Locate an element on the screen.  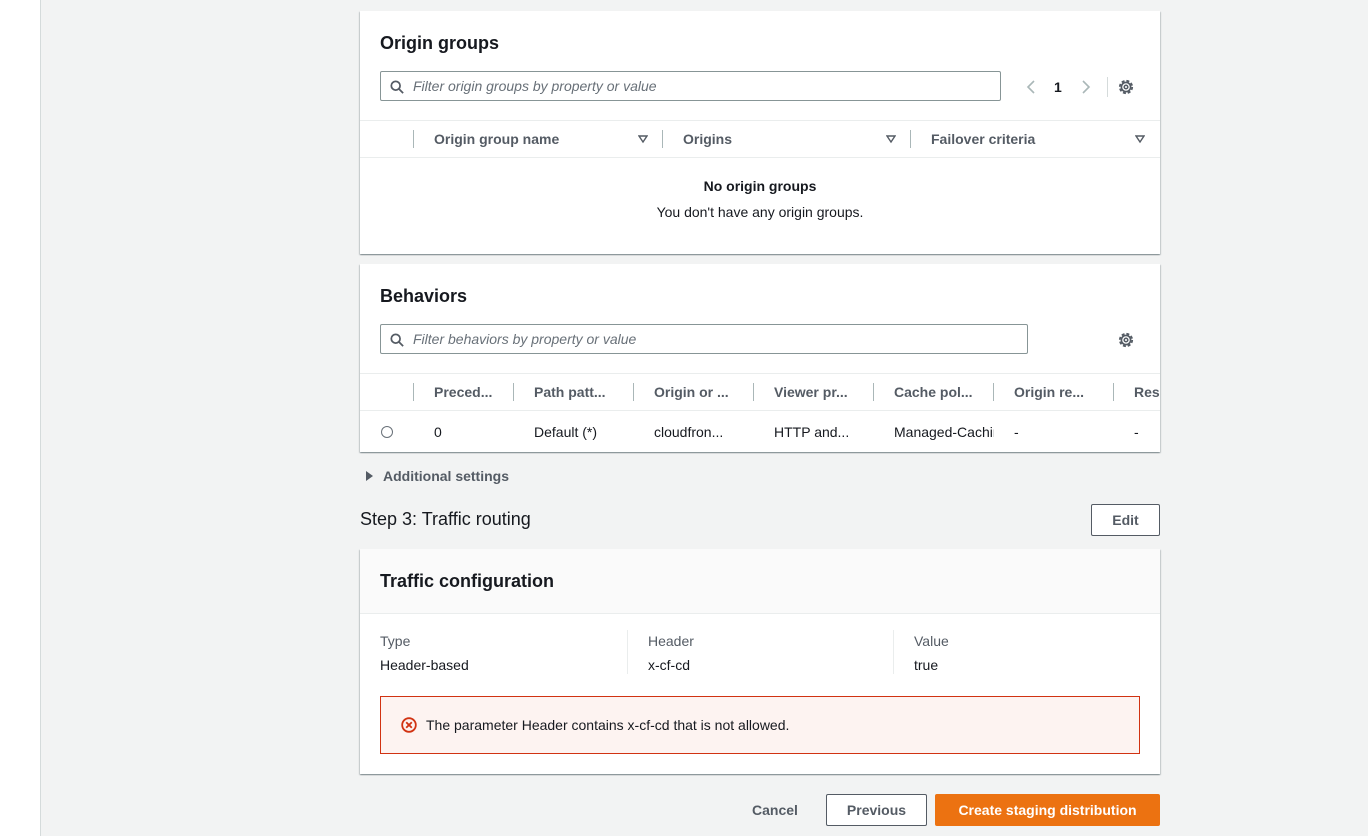
cell-path-pattern: Default (*) is located at coordinates (566, 432).